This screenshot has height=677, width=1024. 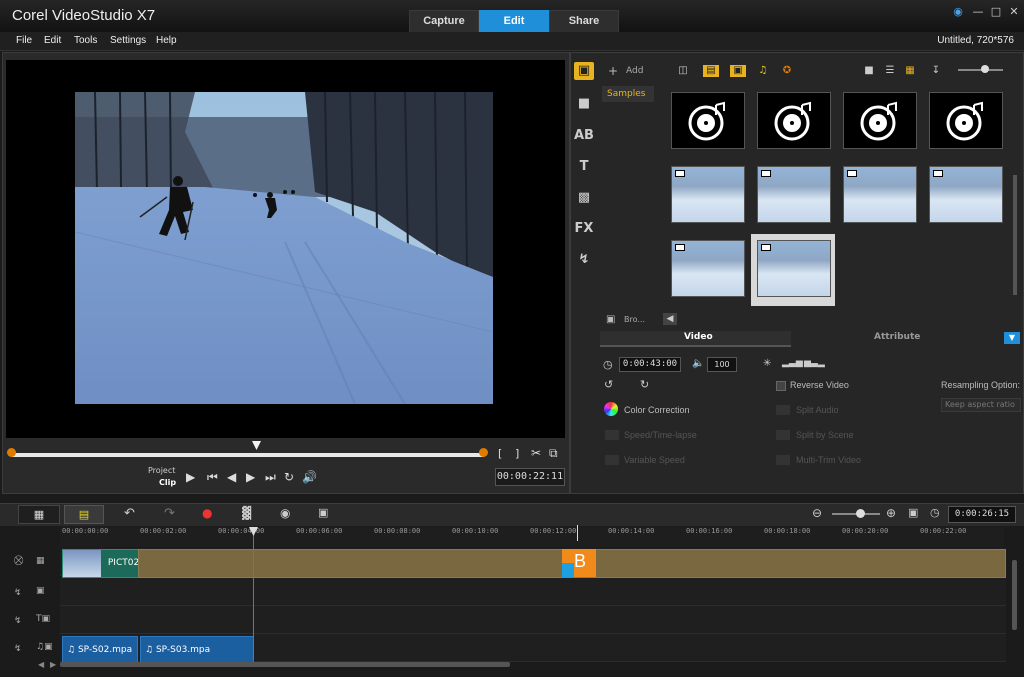 What do you see at coordinates (722, 364) in the screenshot?
I see `clip-volume-field: 100` at bounding box center [722, 364].